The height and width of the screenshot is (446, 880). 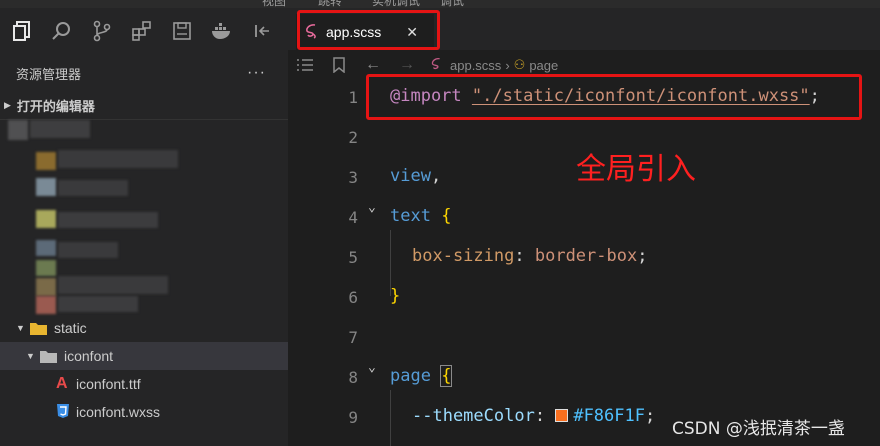 What do you see at coordinates (390, 418) in the screenshot?
I see `indent-guide` at bounding box center [390, 418].